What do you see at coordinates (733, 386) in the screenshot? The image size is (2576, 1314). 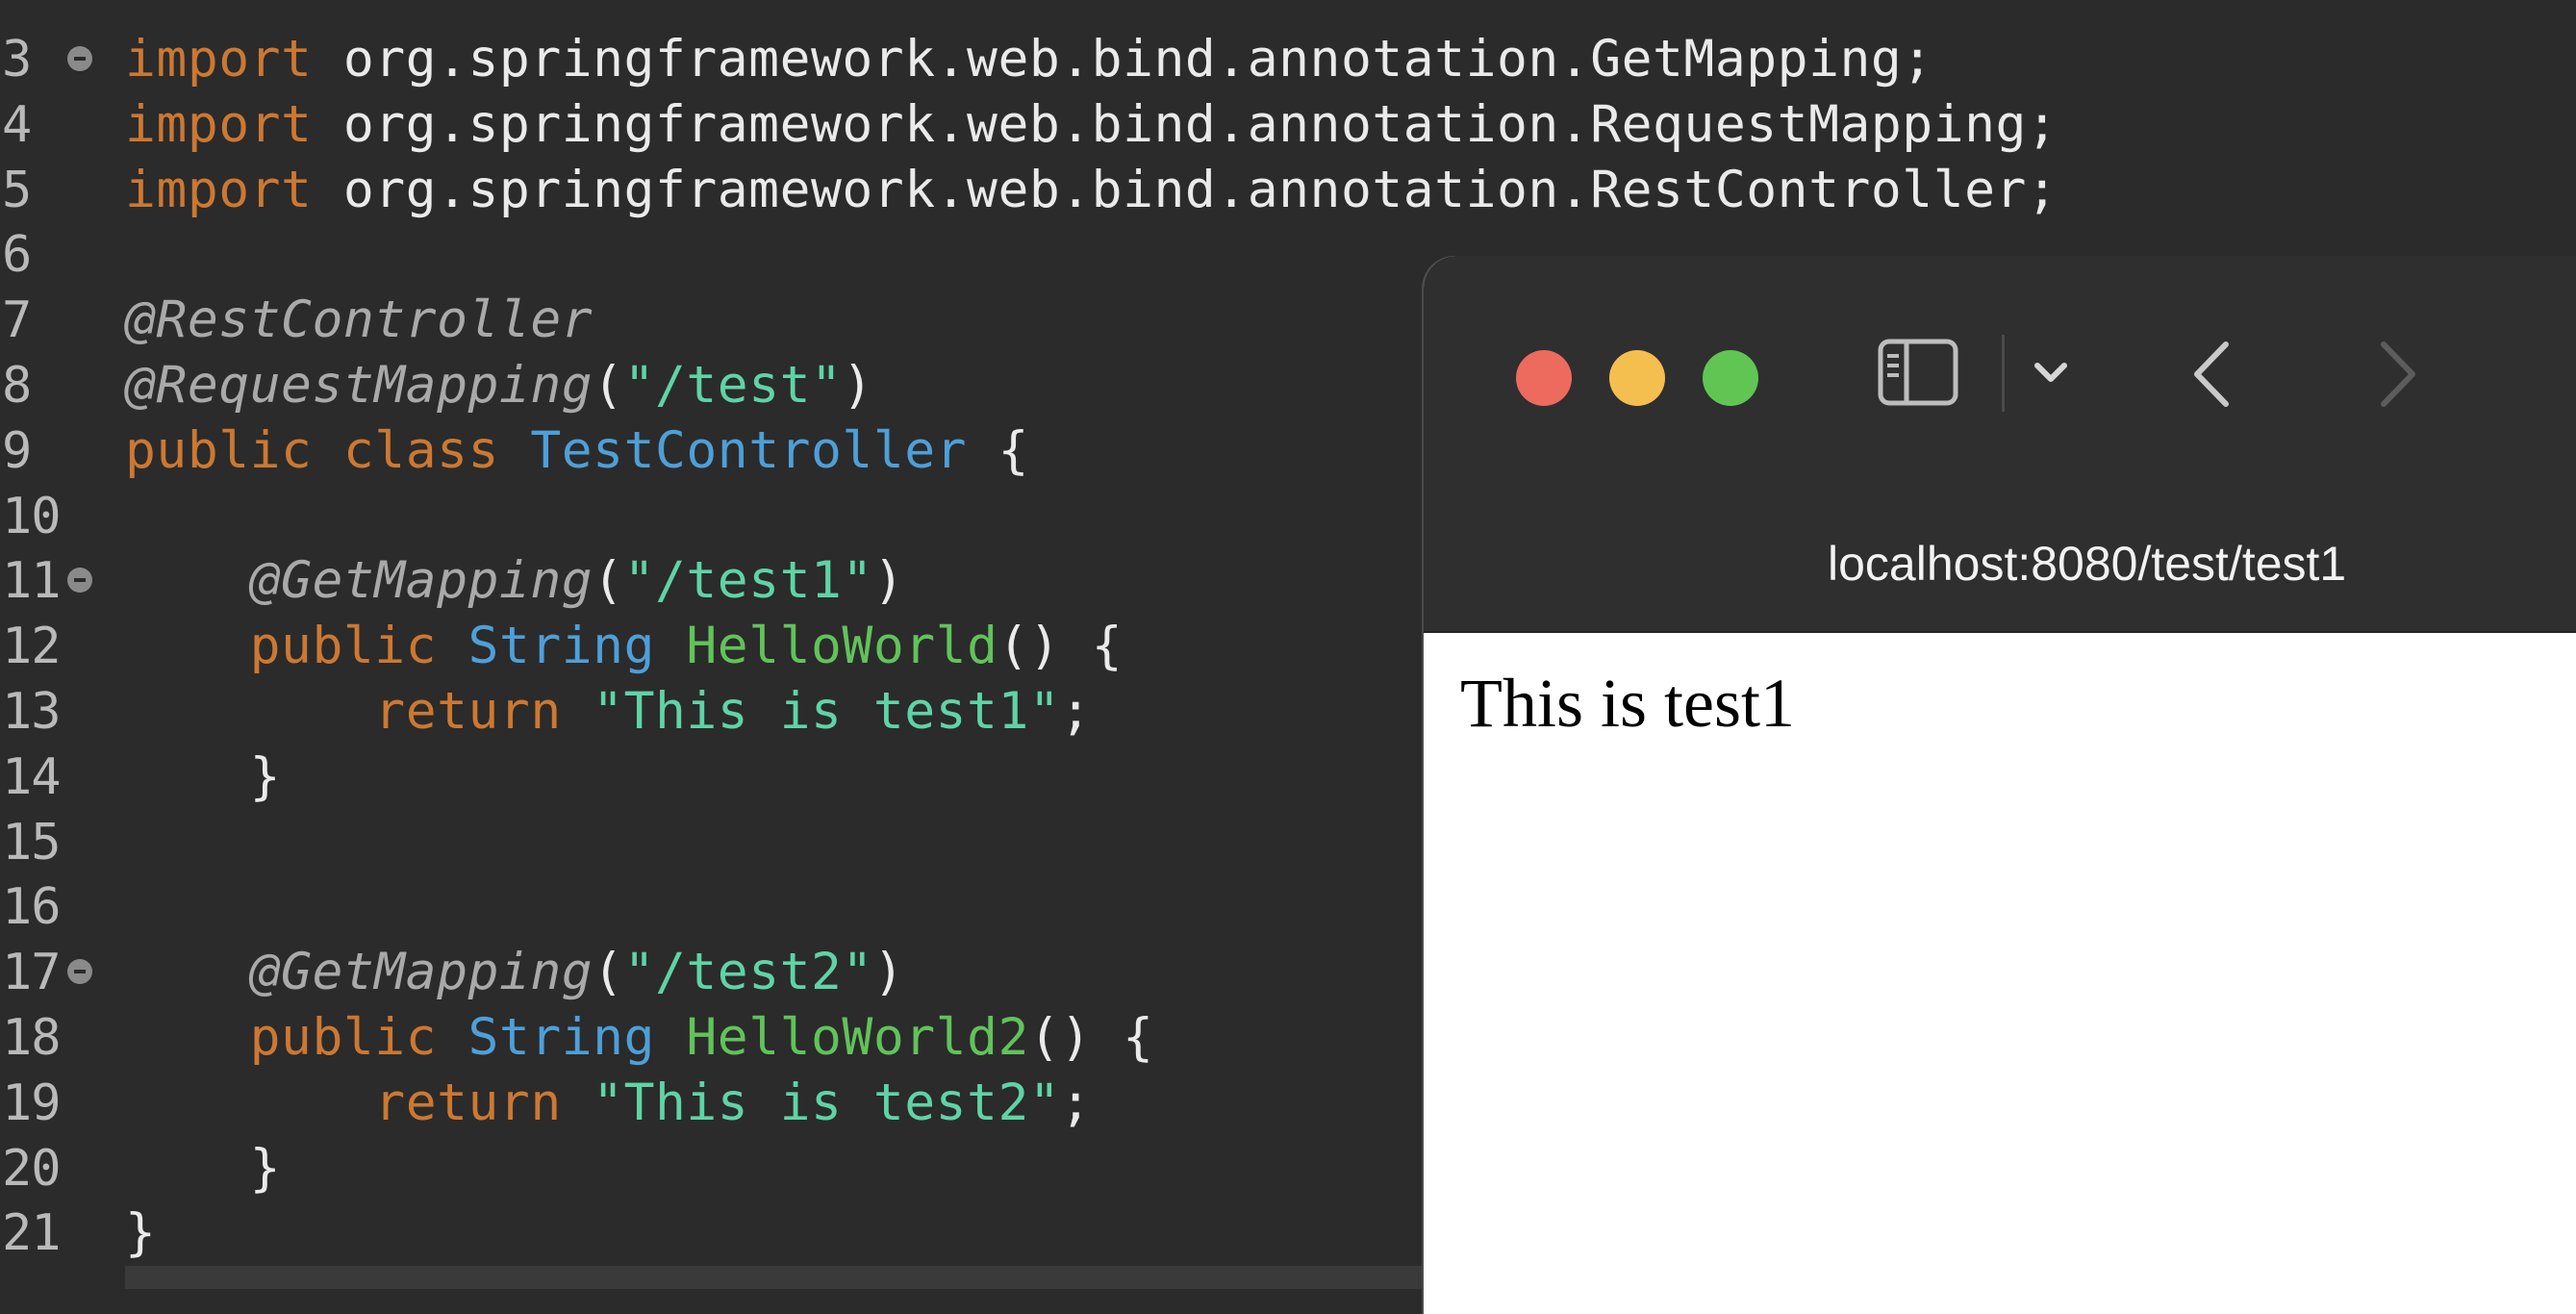 I see `code-token: "/test"` at bounding box center [733, 386].